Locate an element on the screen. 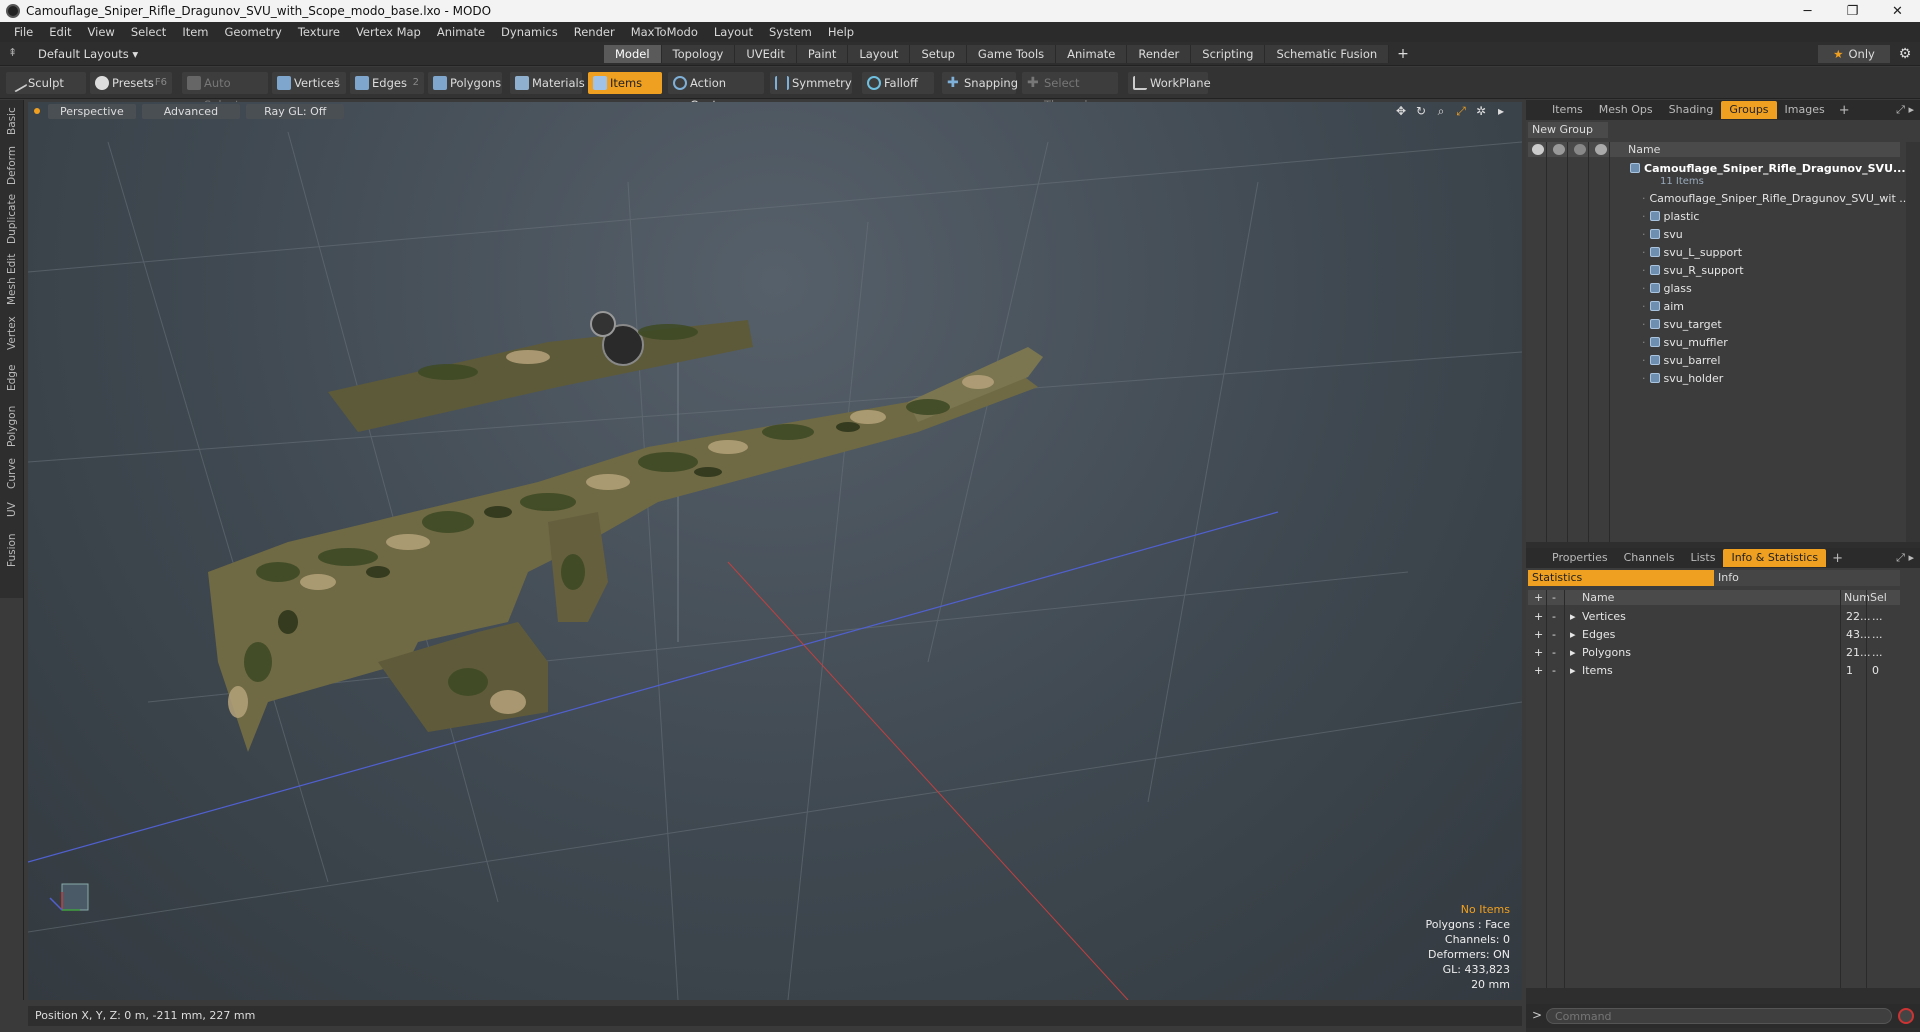  menu-select: Select is located at coordinates (148, 32).